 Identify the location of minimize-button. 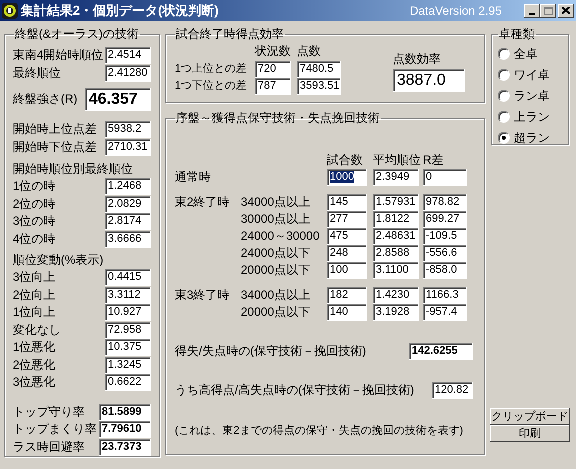
(532, 11).